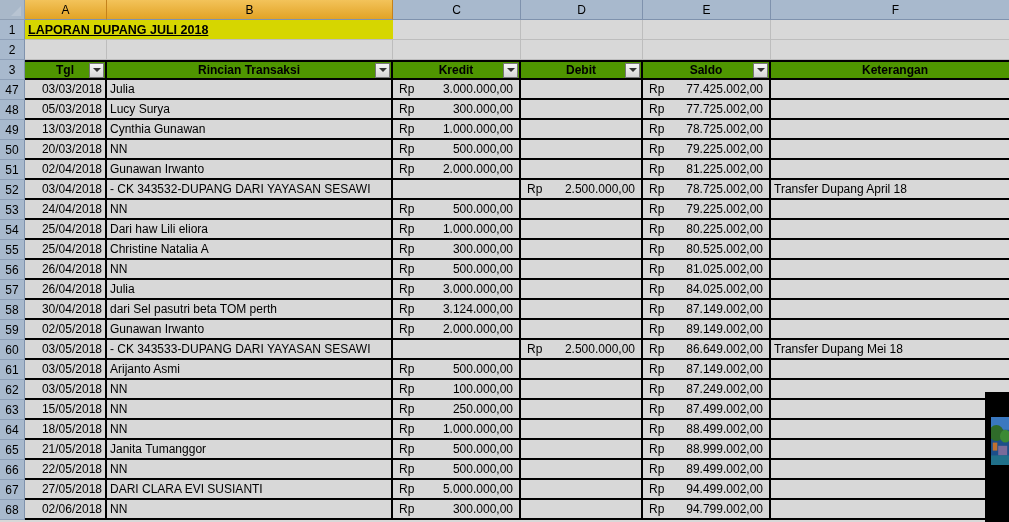  Describe the element at coordinates (12, 290) in the screenshot. I see `row-header: 57` at that location.